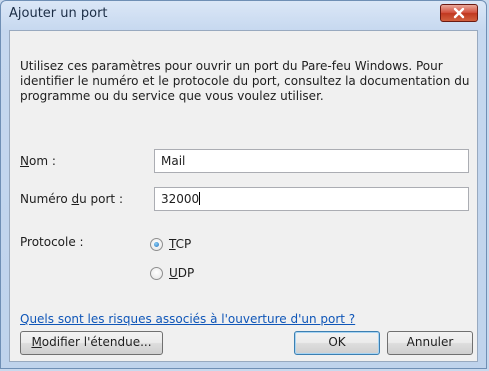 This screenshot has height=371, width=489. Describe the element at coordinates (101, 199) in the screenshot. I see `port-label-text: u port :` at that location.